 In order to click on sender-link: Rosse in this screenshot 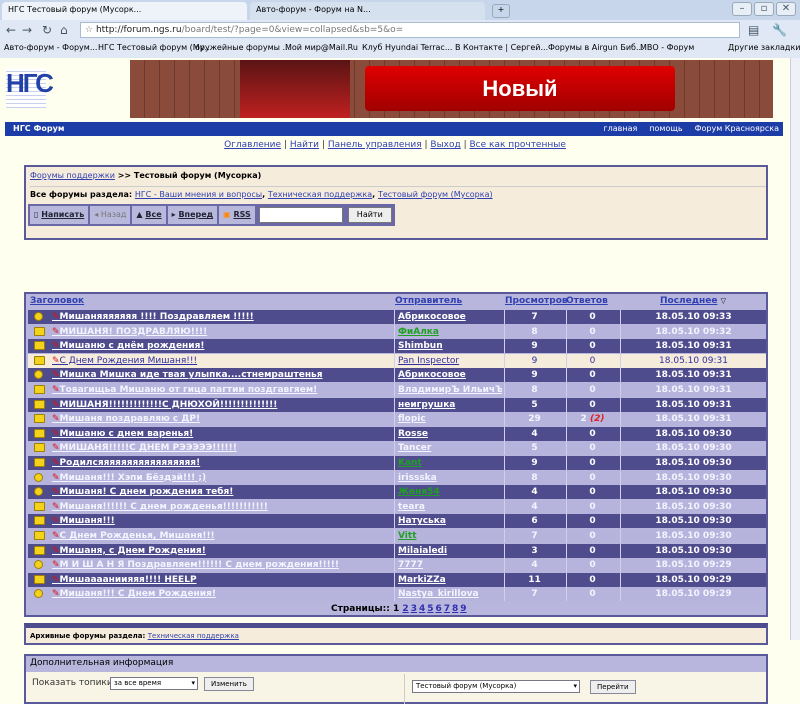, I will do `click(448, 433)`.